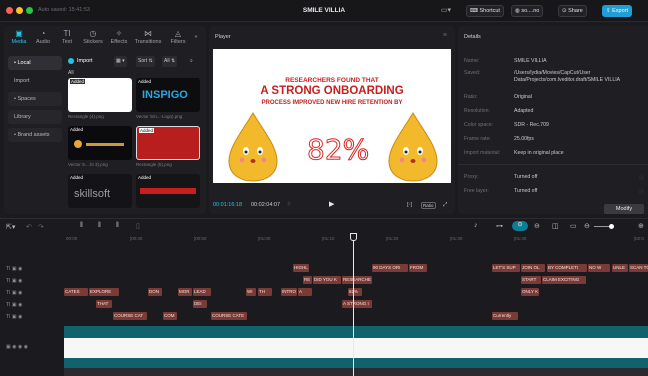  Describe the element at coordinates (355, 292) in the screenshot. I see `text-clip: 82%` at that location.